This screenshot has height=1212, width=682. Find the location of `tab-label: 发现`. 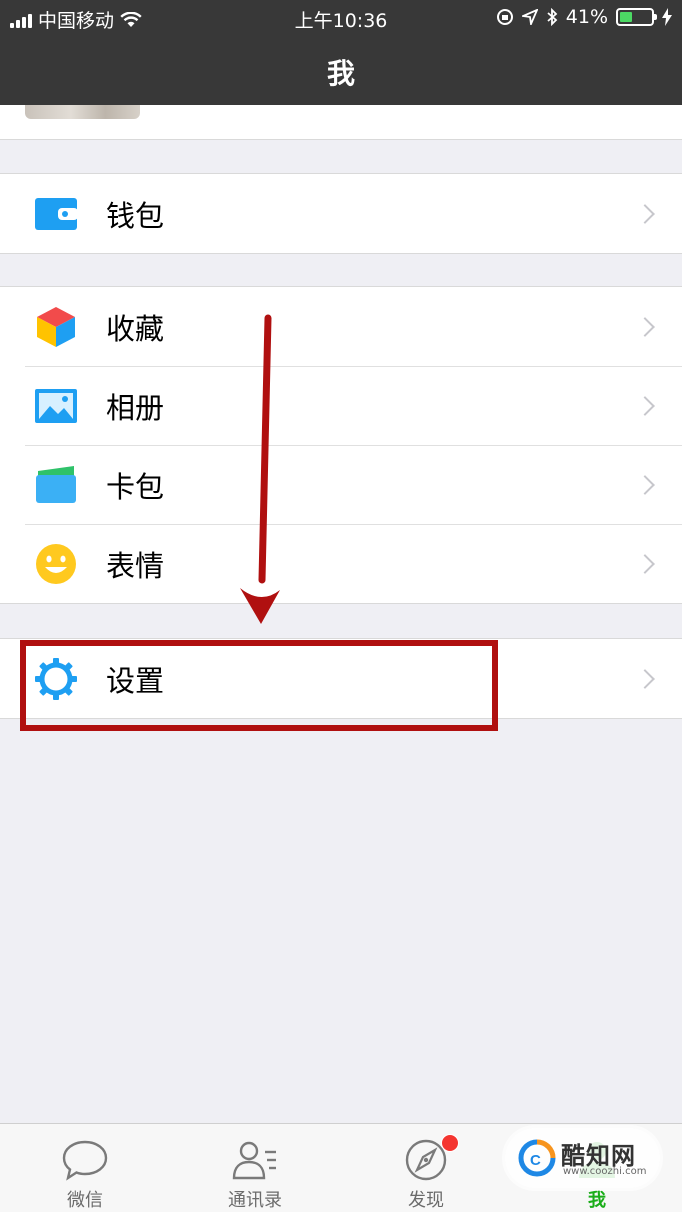

tab-label: 发现 is located at coordinates (426, 1200).